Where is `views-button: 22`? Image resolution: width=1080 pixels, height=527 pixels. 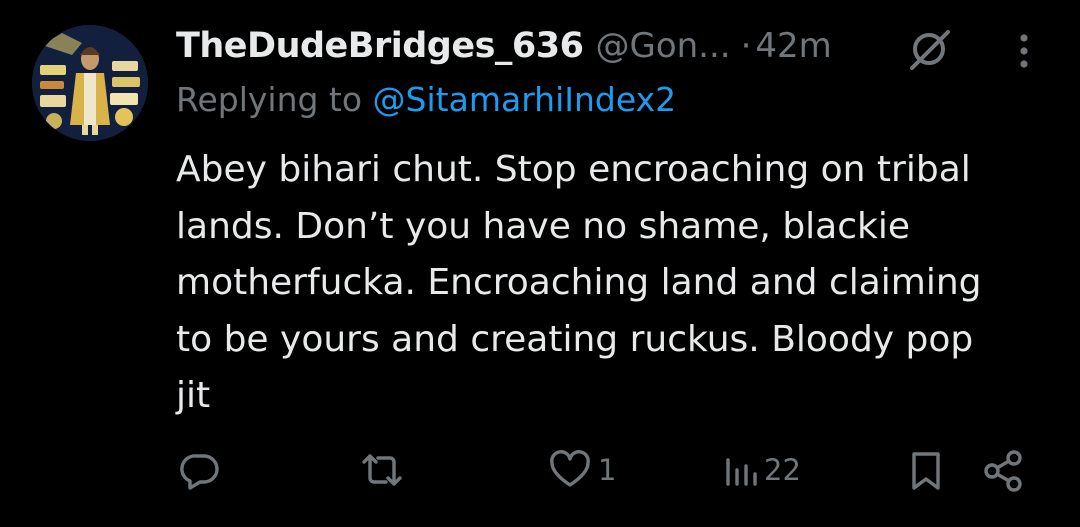
views-button: 22 is located at coordinates (760, 470).